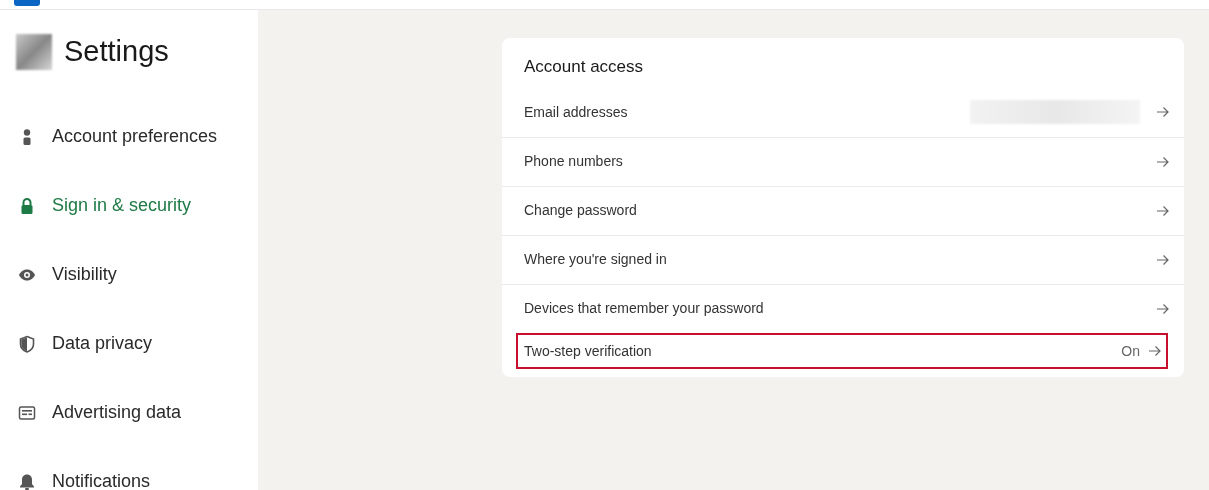 Image resolution: width=1209 pixels, height=490 pixels. What do you see at coordinates (843, 259) in the screenshot?
I see `settings-row: Where you're signed in` at bounding box center [843, 259].